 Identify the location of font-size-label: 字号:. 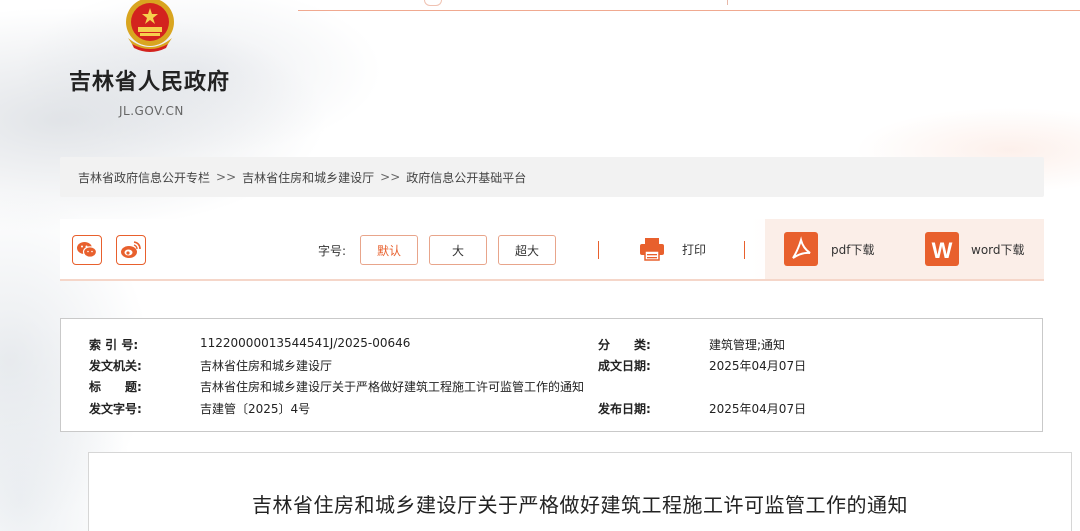
(332, 251).